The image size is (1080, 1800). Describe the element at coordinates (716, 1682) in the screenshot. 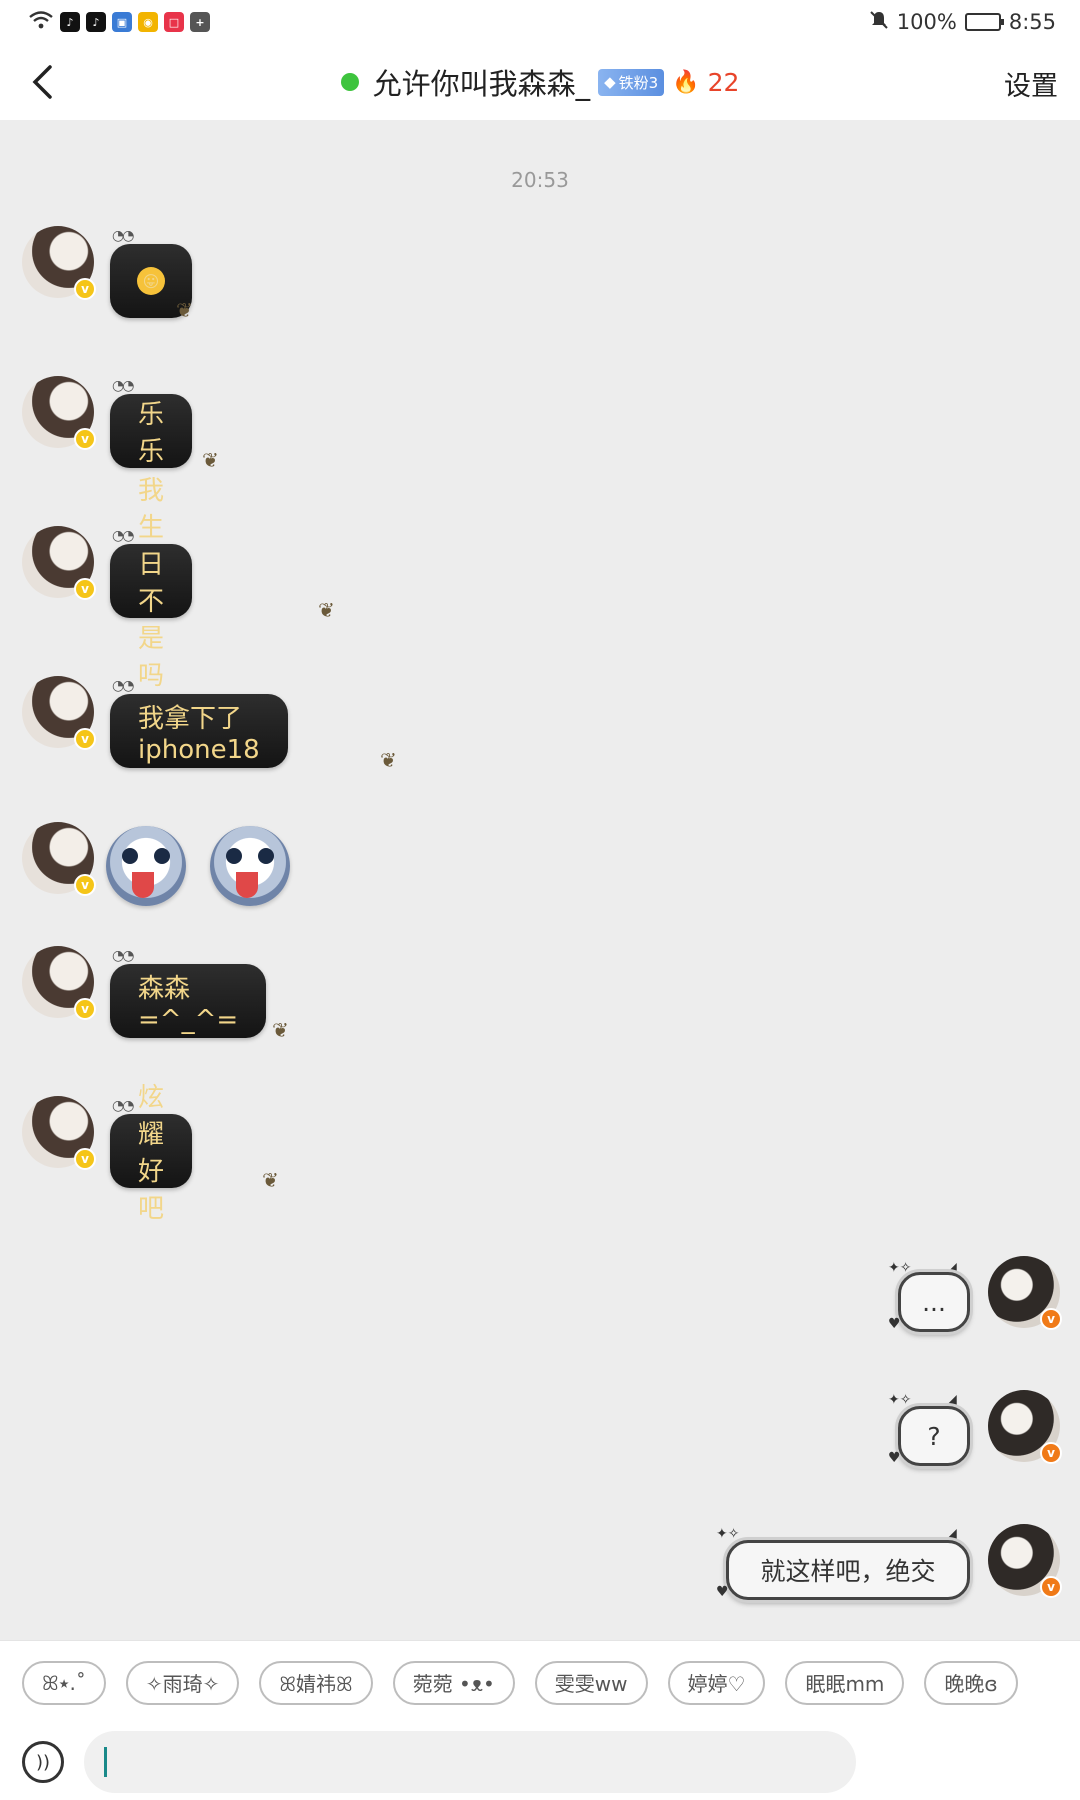

I see `quick-reply-chip: 婷婷♡` at that location.